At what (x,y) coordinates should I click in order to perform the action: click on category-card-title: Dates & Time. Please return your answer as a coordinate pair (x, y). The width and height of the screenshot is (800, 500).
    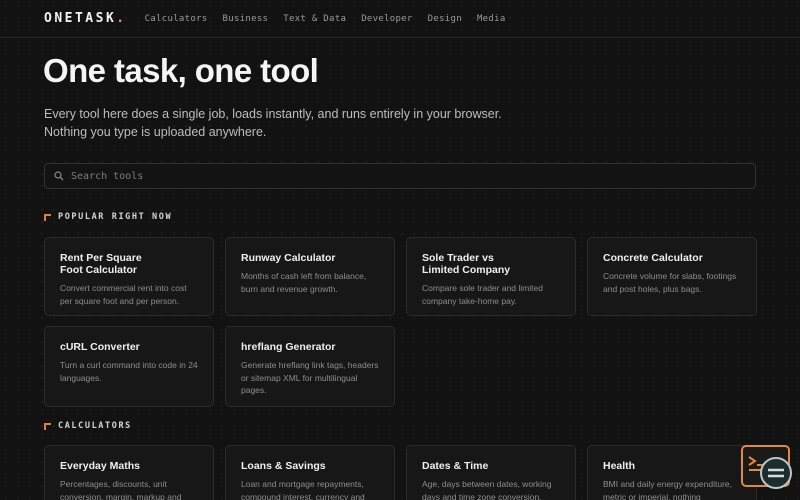
    Looking at the image, I should click on (455, 466).